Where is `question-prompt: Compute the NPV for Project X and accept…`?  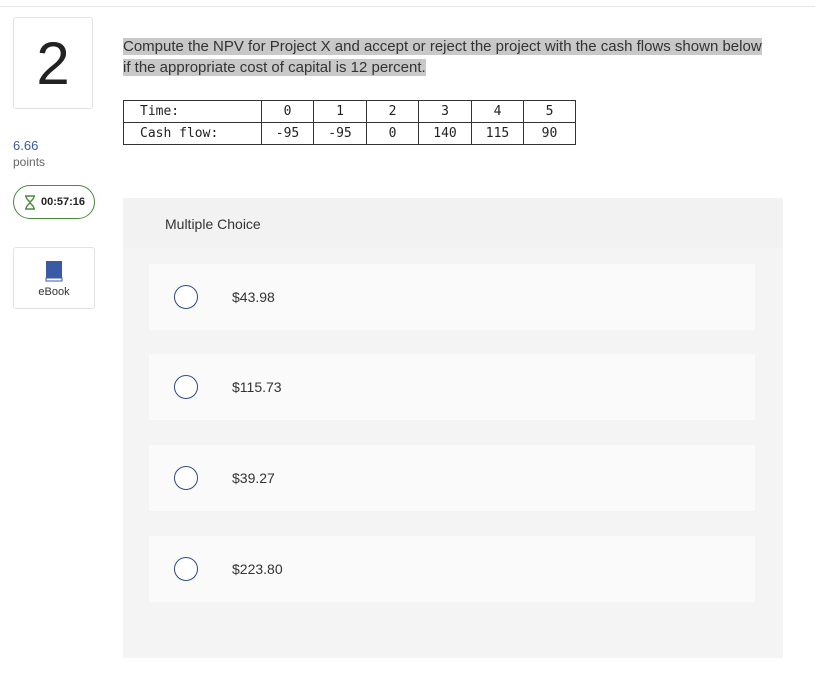 question-prompt: Compute the NPV for Project X and accept… is located at coordinates (443, 57).